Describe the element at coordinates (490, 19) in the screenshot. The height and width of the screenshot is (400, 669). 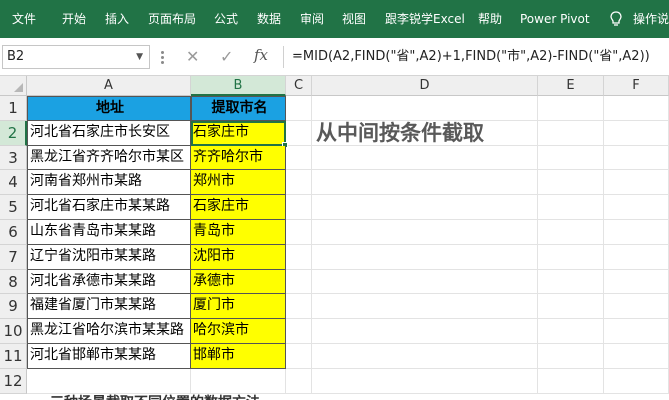
I see `tab-help: 帮助` at that location.